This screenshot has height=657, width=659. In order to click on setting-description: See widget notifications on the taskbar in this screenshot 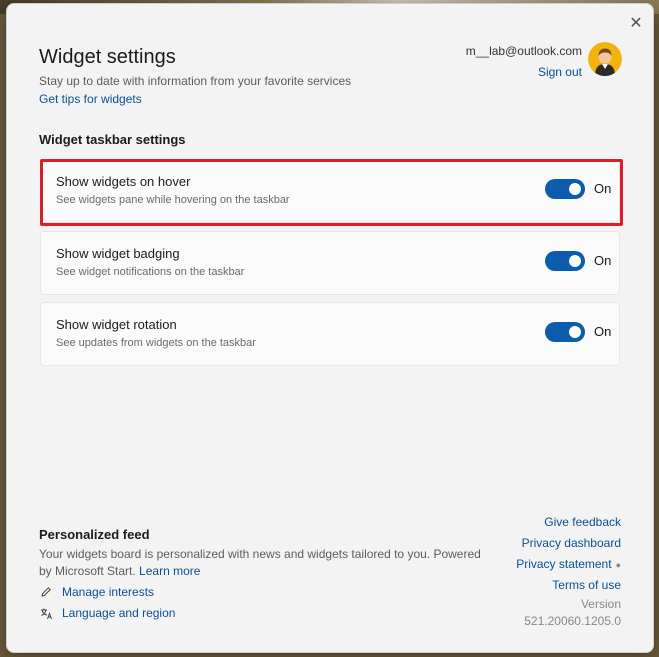, I will do `click(150, 272)`.